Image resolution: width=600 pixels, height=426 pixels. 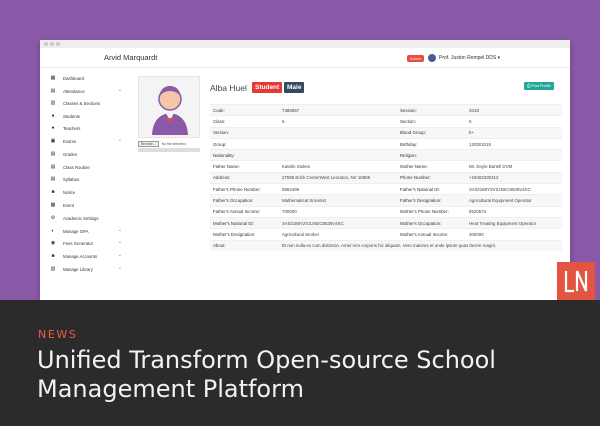 I want to click on print-profile-label: Print Profile, so click(x=541, y=86).